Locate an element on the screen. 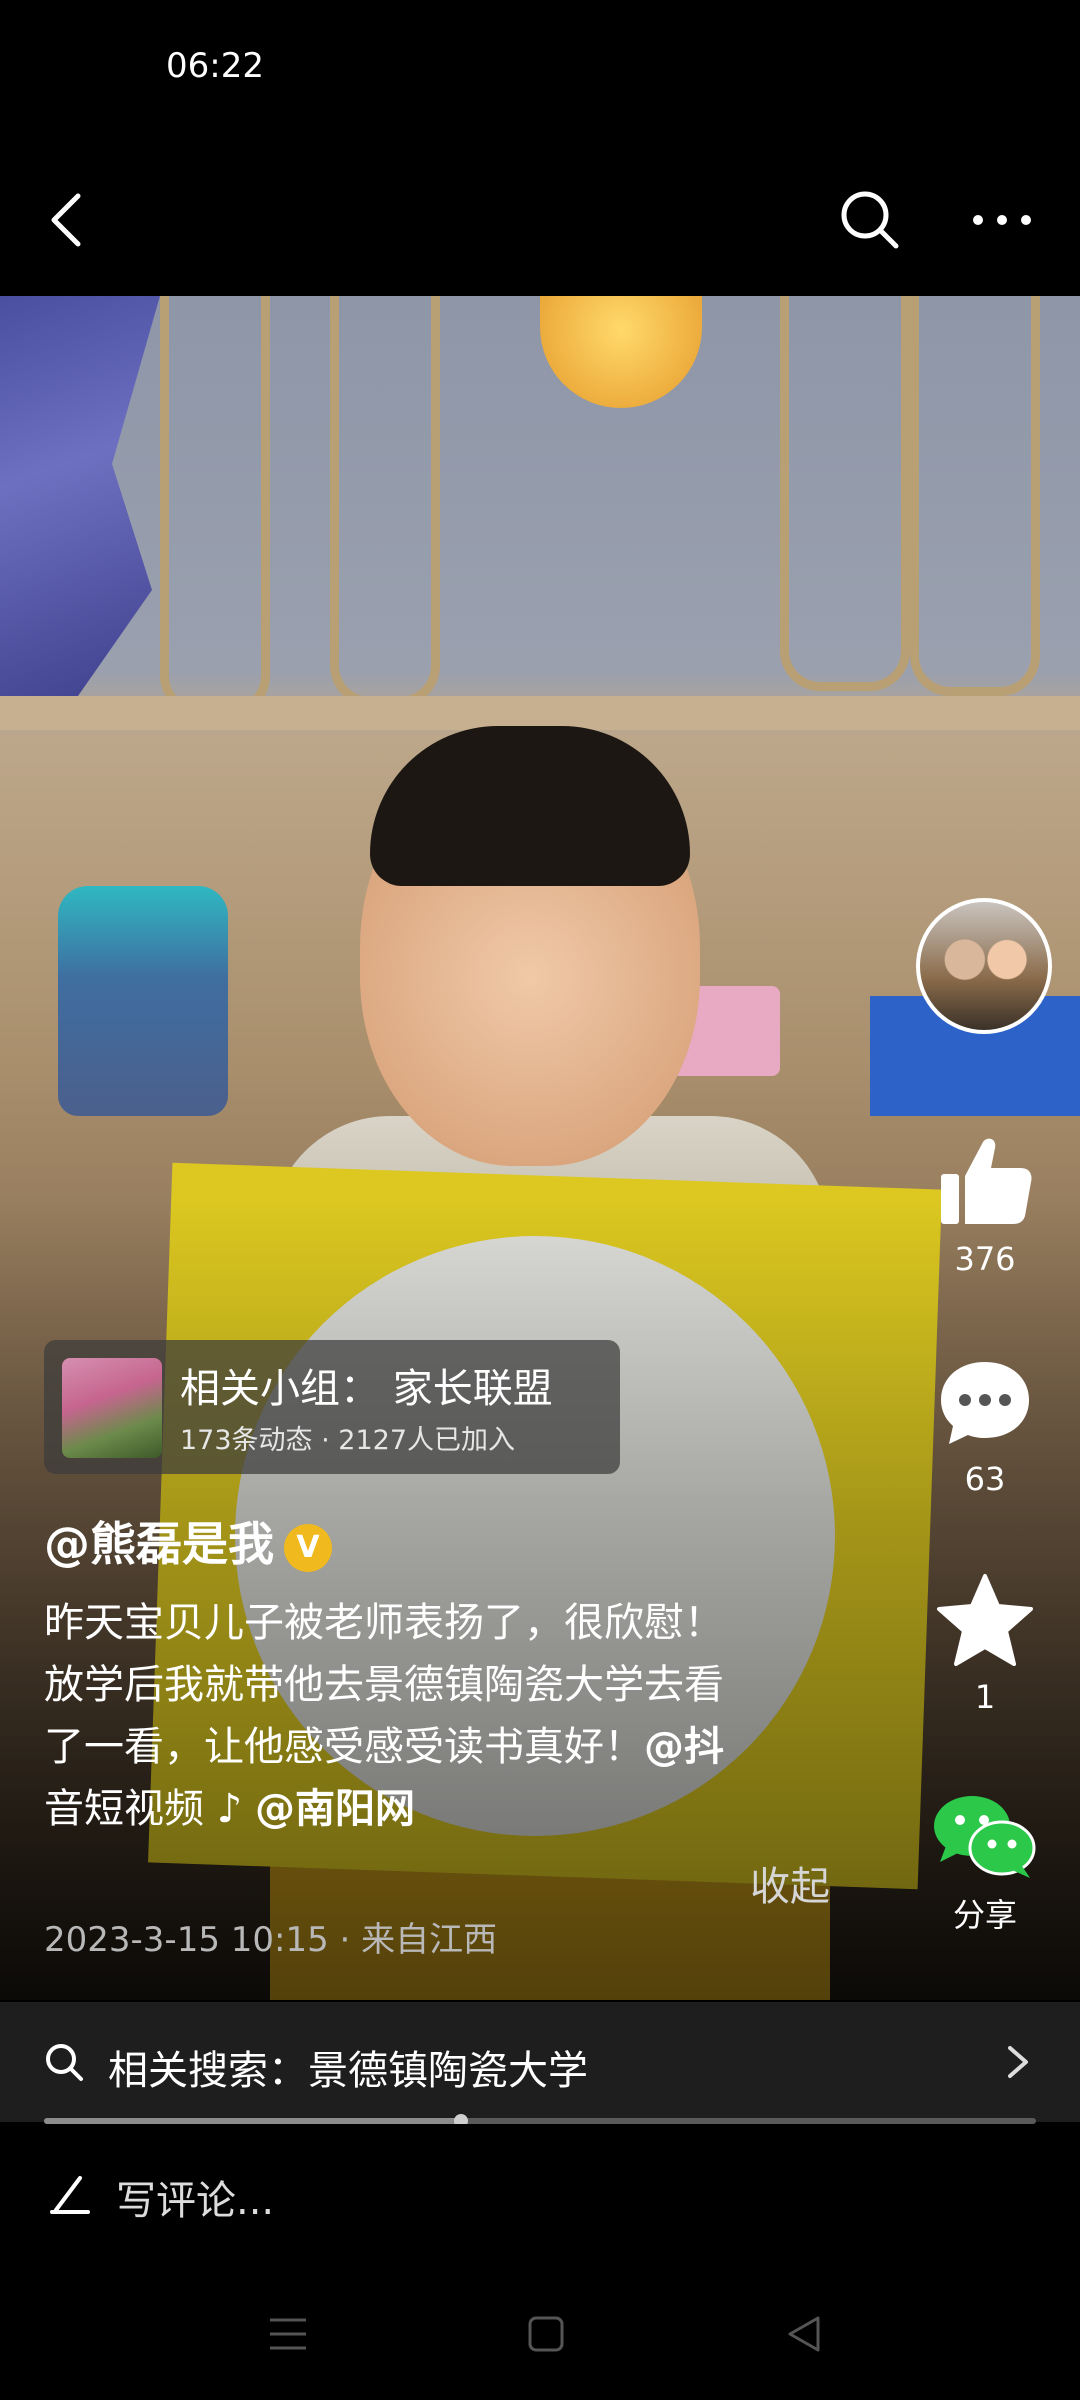 The height and width of the screenshot is (2400, 1080). menu-icon is located at coordinates (288, 2334).